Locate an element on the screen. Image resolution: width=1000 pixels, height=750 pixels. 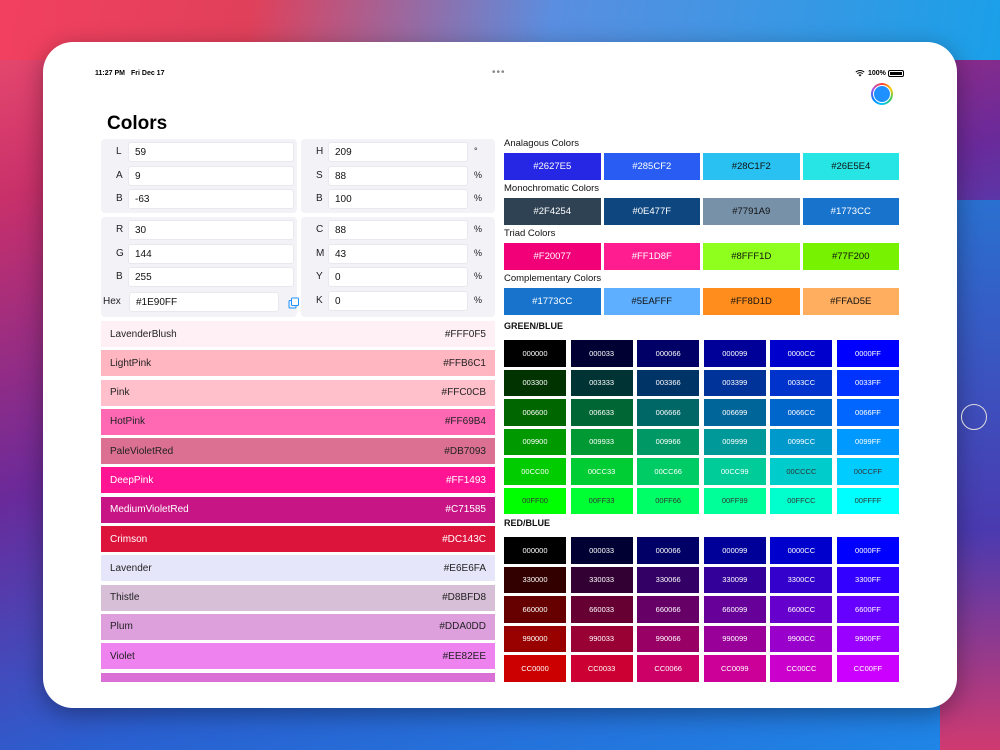
web-color-cell: 0033FF is located at coordinates (867, 382).